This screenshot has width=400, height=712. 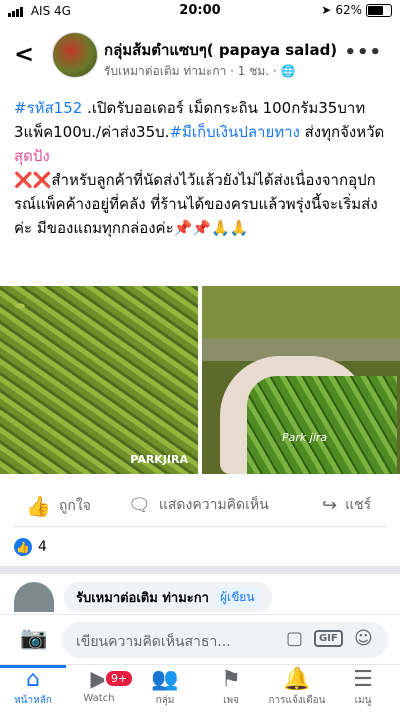 I want to click on photo-seeds-pile: PARKJIRA, so click(x=99, y=380).